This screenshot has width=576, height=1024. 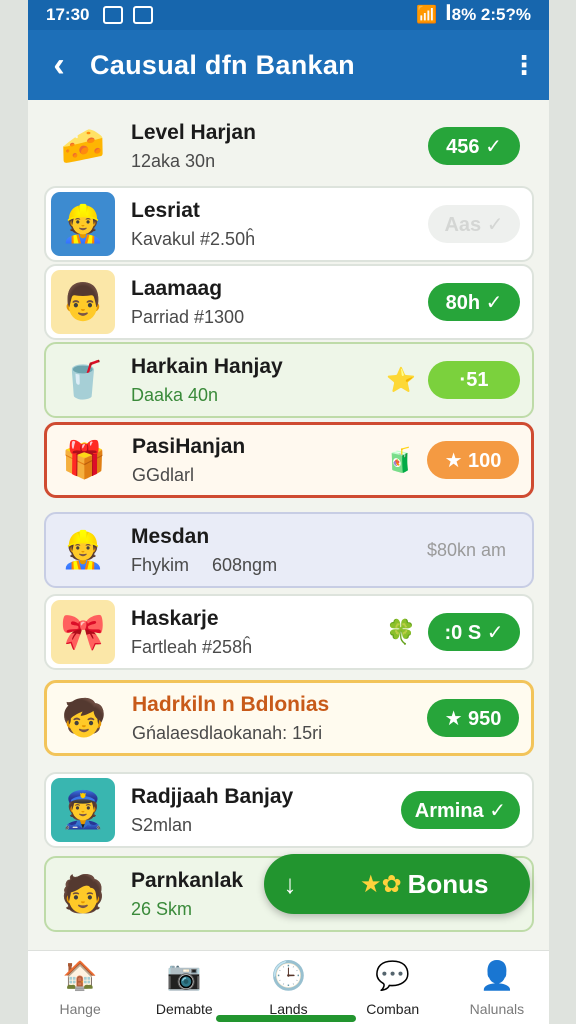 What do you see at coordinates (497, 975) in the screenshot?
I see `person-icon: 👤` at bounding box center [497, 975].